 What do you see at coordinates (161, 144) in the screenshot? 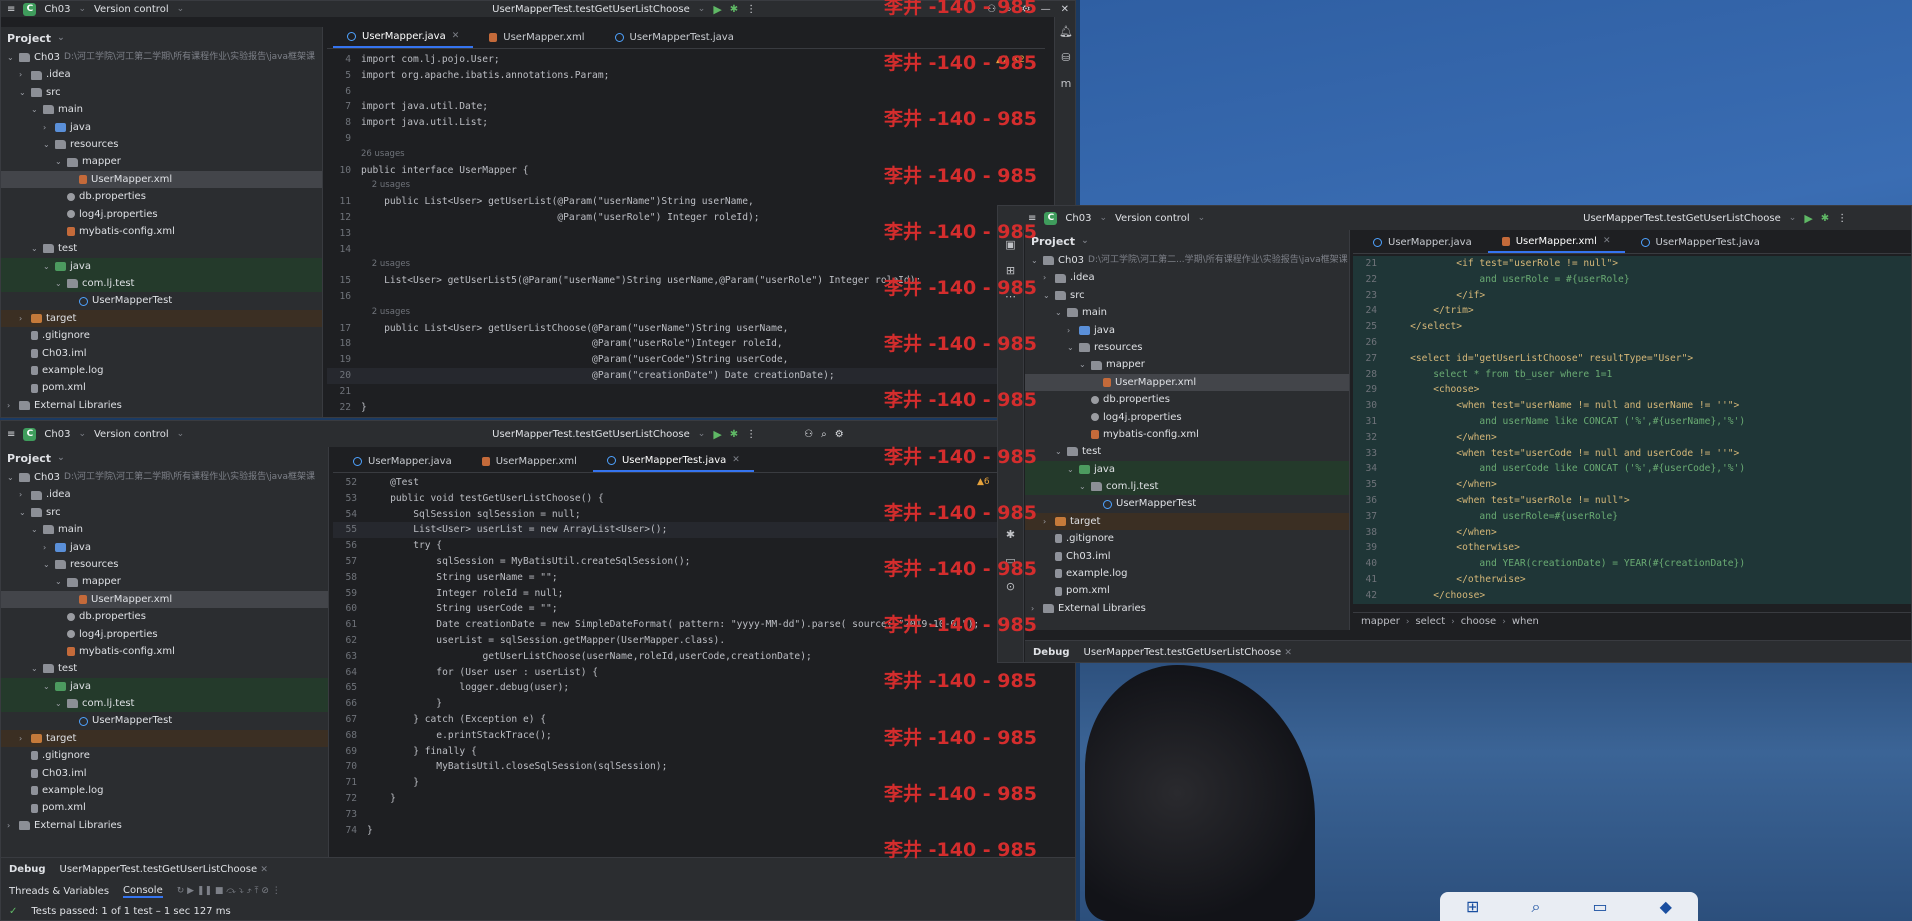
I see `tree-item: ⌄ resources` at bounding box center [161, 144].